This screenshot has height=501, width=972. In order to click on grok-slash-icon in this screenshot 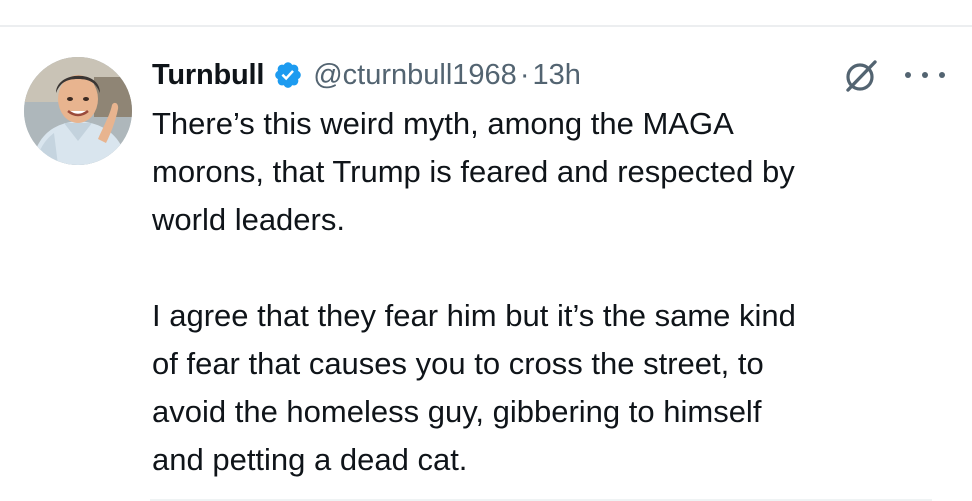, I will do `click(861, 76)`.